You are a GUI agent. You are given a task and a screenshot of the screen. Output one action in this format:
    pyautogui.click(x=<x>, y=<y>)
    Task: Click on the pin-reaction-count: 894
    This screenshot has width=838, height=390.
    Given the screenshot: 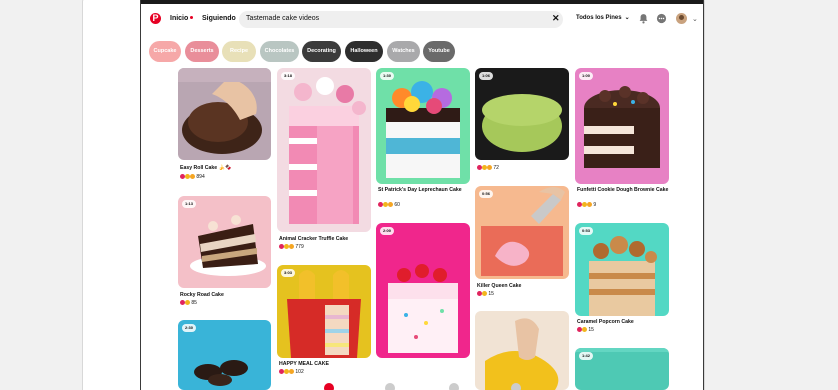 What is the action you would take?
    pyautogui.click(x=200, y=177)
    